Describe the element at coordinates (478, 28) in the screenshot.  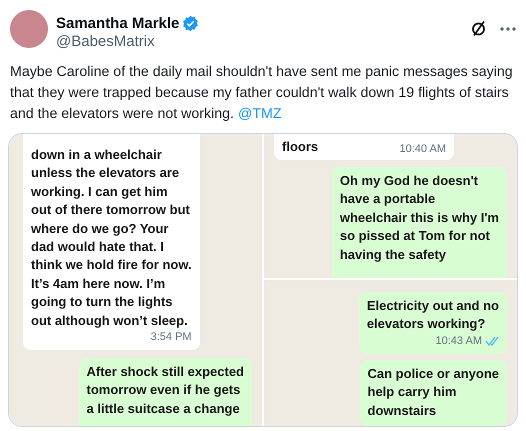
I see `slashed-circle-icon` at that location.